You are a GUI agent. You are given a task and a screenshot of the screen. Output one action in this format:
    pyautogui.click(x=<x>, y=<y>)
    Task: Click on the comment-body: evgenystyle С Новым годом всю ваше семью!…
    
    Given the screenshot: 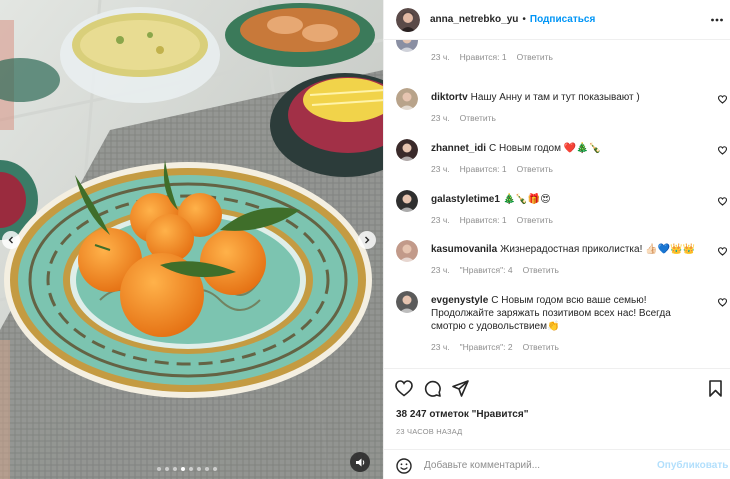 What is the action you would take?
    pyautogui.click(x=567, y=313)
    